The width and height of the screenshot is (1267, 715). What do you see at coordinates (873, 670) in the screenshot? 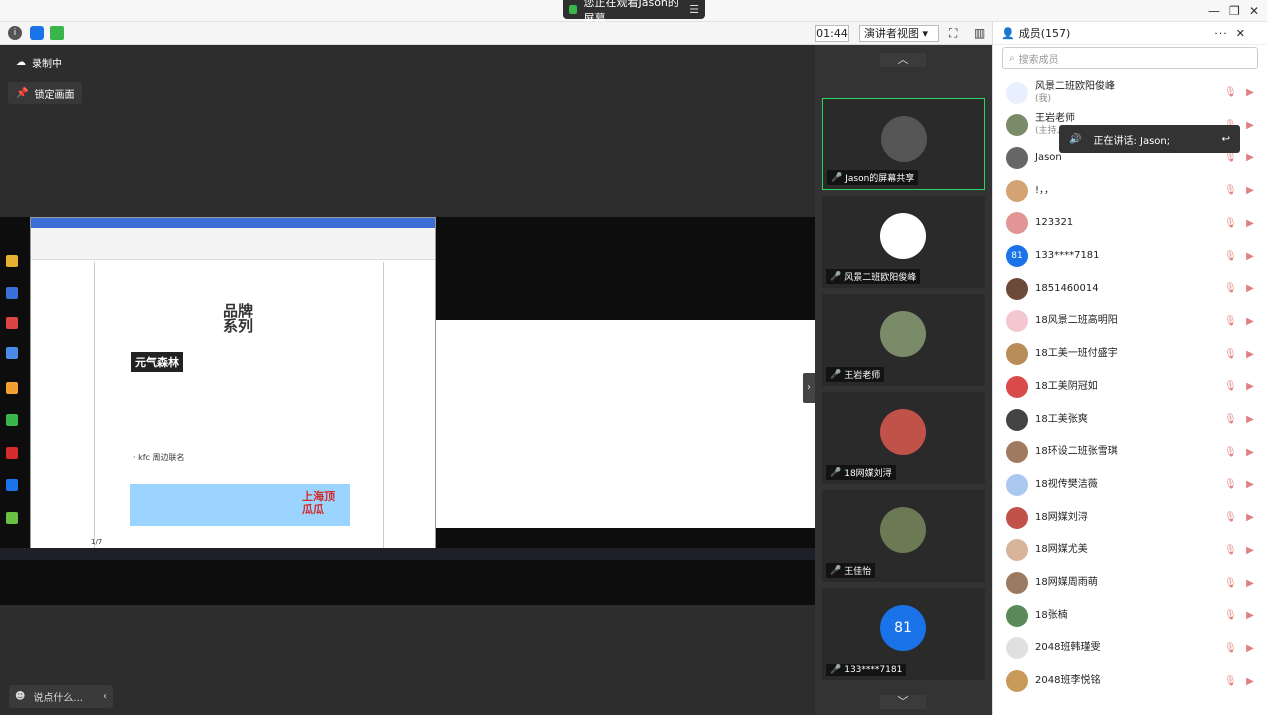
I see `video-tile-name: 133****7181` at bounding box center [873, 670].